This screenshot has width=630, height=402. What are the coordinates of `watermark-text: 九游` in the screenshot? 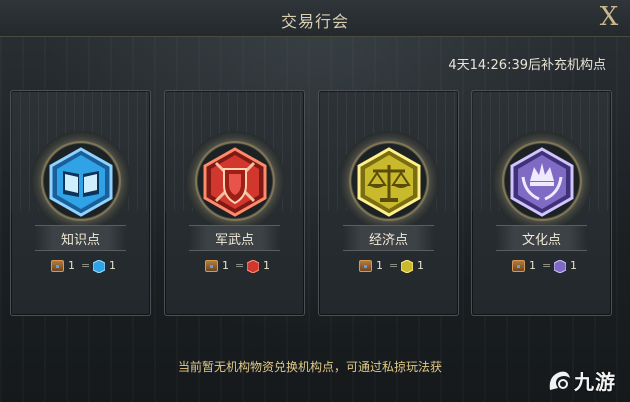 It's located at (595, 382).